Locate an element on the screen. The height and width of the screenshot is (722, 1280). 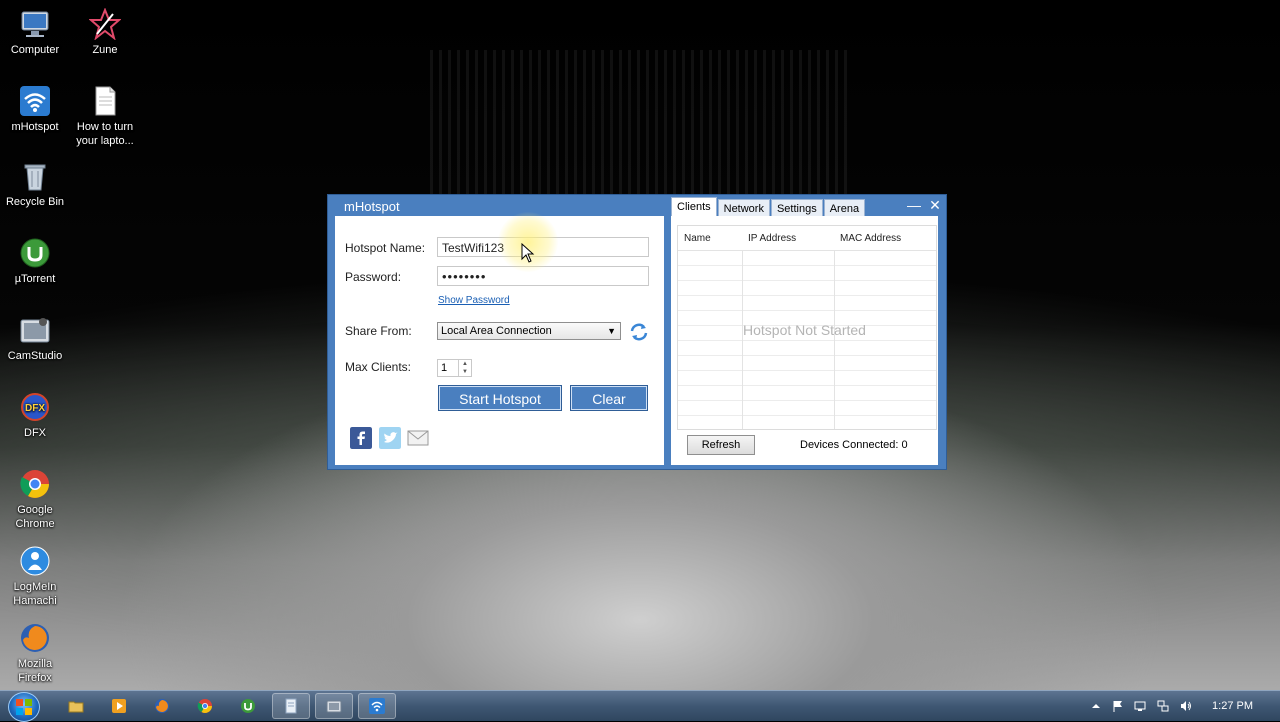
max-clients-value: 1 is located at coordinates (444, 368).